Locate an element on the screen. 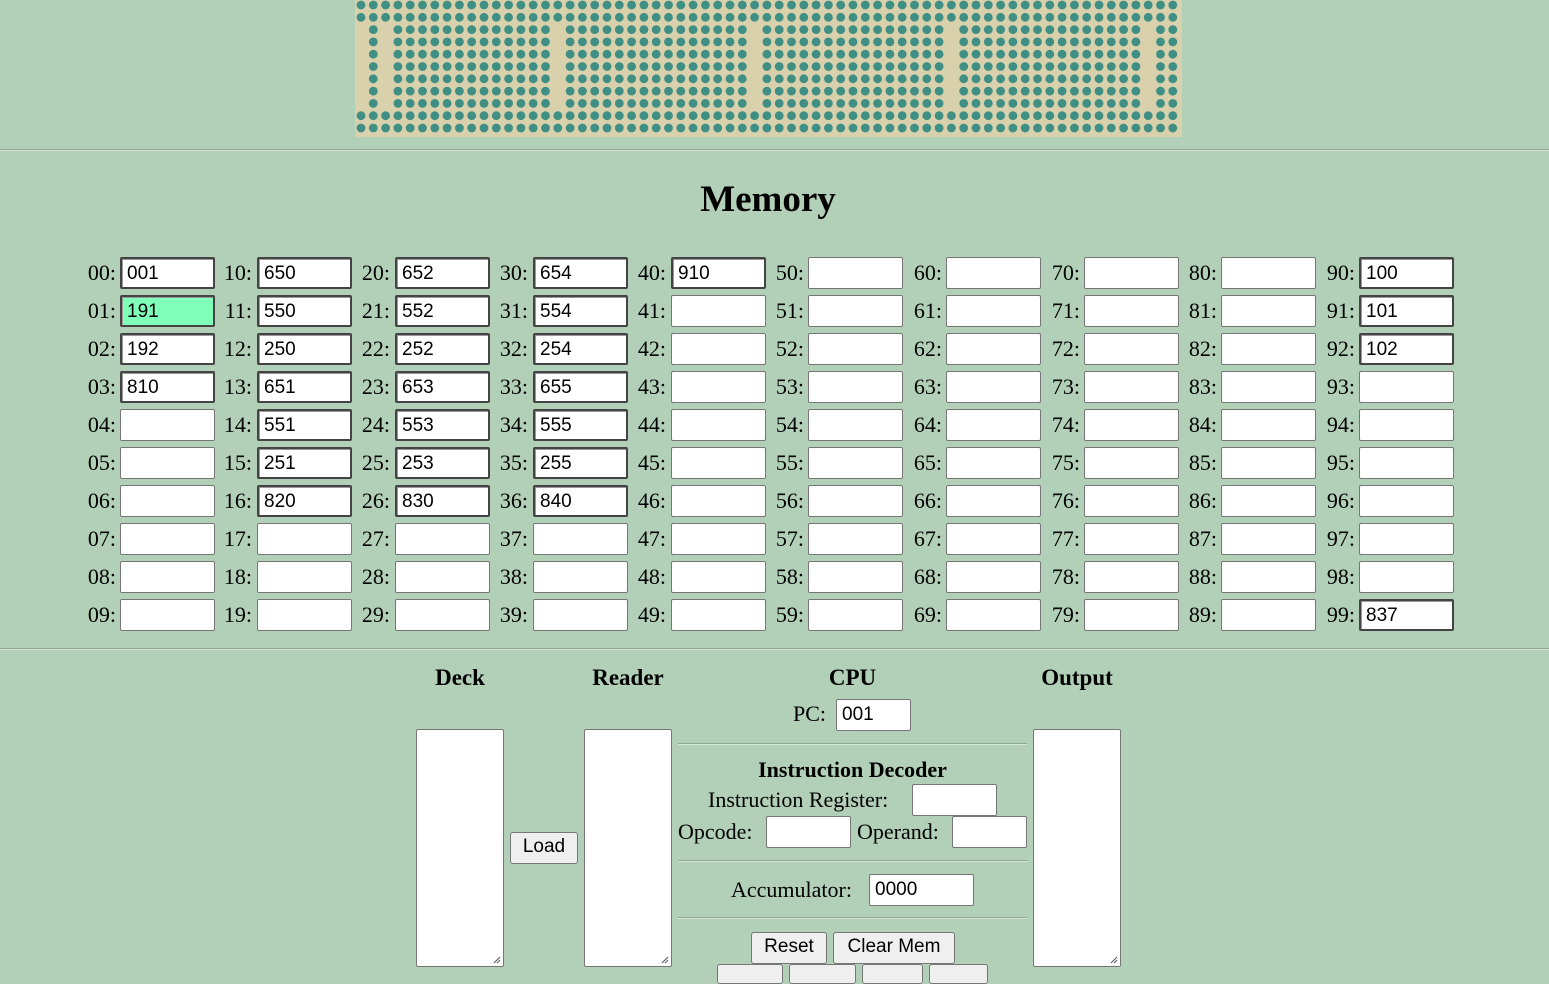 This screenshot has width=1549, height=984. memory-cell-input: 250 is located at coordinates (304, 349).